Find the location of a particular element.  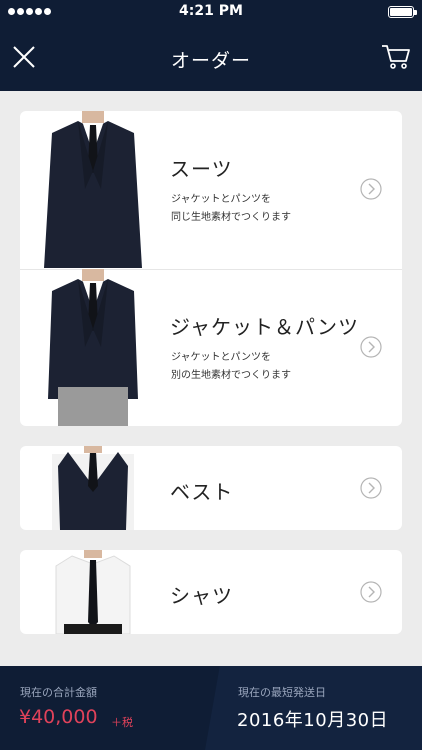

status-bar: 4:21 PM is located at coordinates (211, 12).